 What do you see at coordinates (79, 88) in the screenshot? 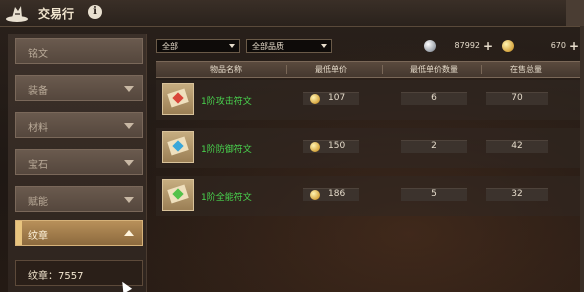
I see `sidebar-item-equipment: 装备` at bounding box center [79, 88].